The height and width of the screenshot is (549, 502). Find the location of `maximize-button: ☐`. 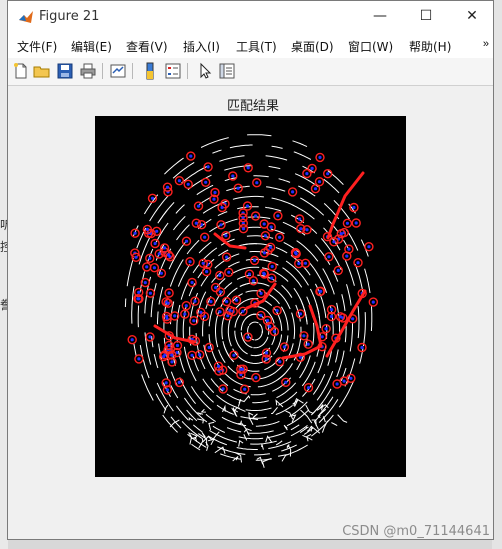

maximize-button: ☐ is located at coordinates (426, 16).